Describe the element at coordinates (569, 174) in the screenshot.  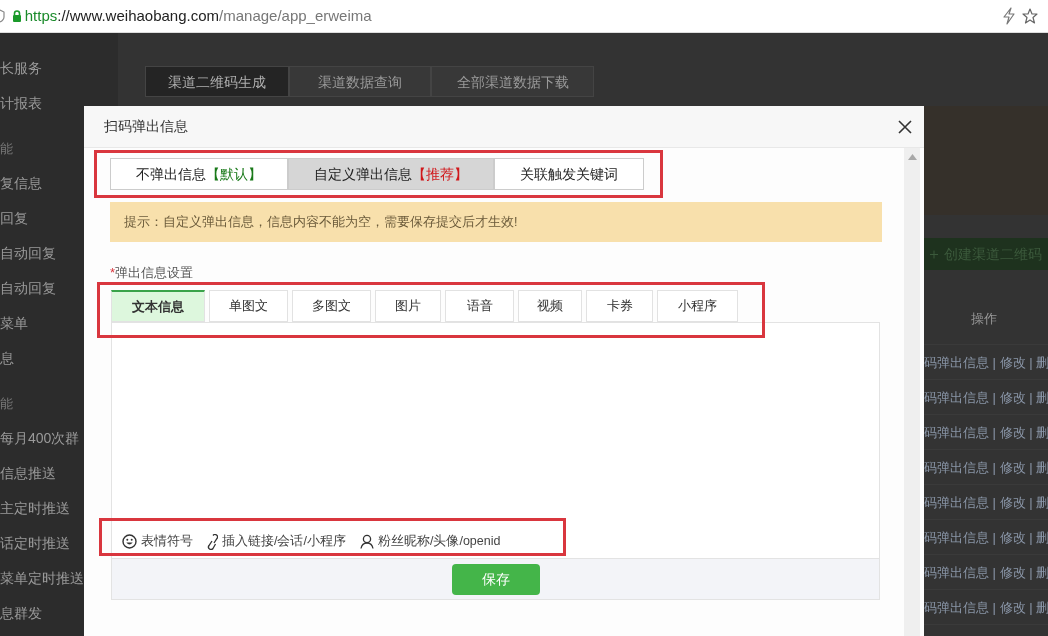
I see `mode-tab: 关联触发关键词` at that location.